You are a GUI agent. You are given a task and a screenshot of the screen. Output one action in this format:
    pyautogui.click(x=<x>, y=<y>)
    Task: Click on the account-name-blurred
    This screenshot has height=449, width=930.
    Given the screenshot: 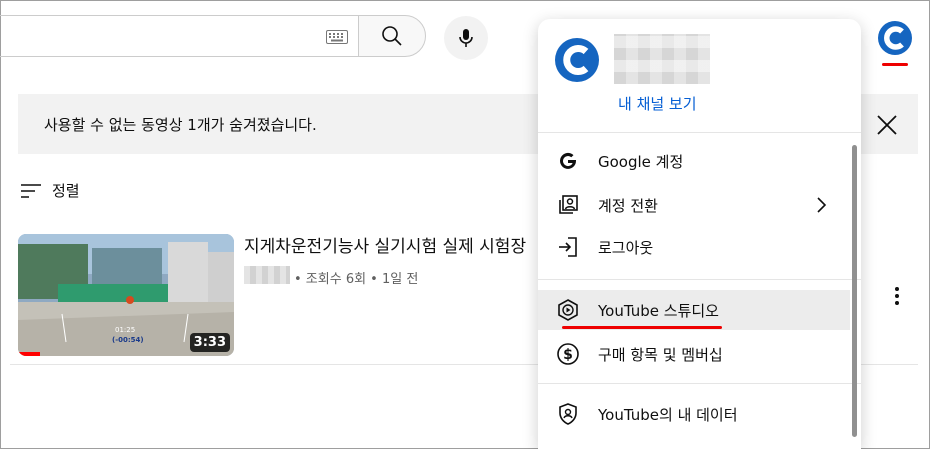 What is the action you would take?
    pyautogui.click(x=662, y=59)
    